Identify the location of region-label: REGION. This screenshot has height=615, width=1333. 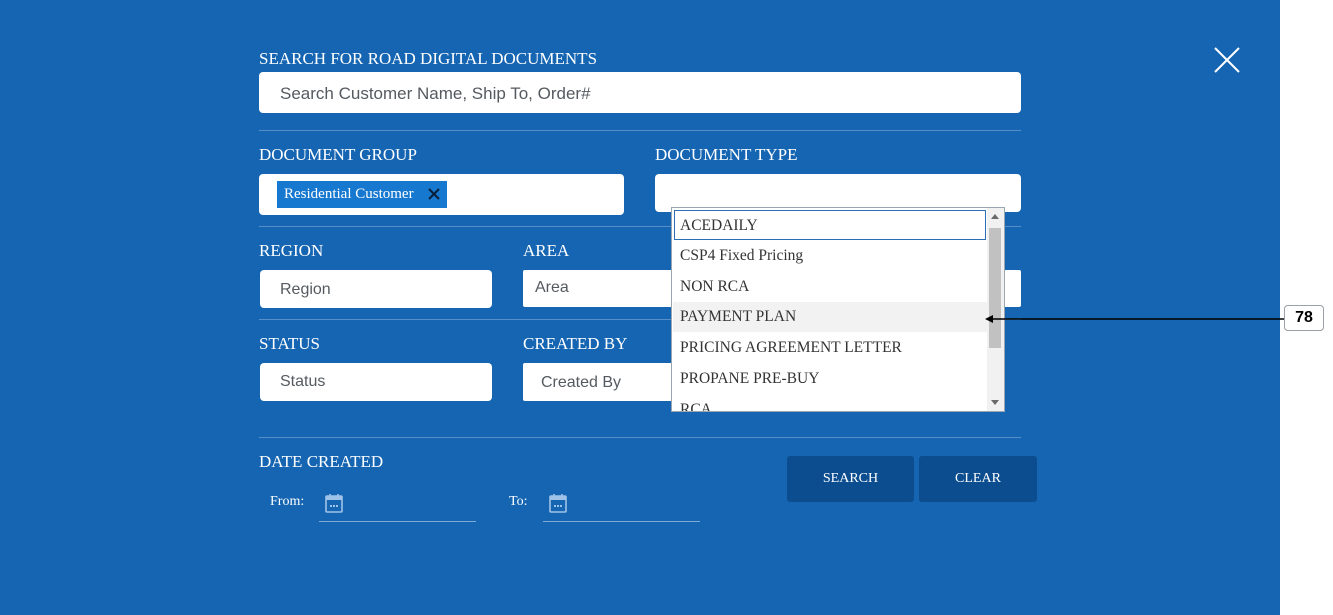
(291, 250).